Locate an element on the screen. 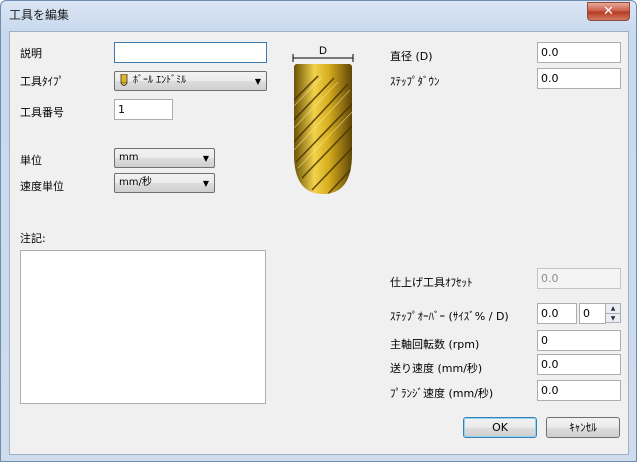 This screenshot has width=637, height=462. stepover-label: ｽﾃｯﾌﾟｵｰﾊﾞｰ (ｻｲｽﾞ% / D) is located at coordinates (449, 316).